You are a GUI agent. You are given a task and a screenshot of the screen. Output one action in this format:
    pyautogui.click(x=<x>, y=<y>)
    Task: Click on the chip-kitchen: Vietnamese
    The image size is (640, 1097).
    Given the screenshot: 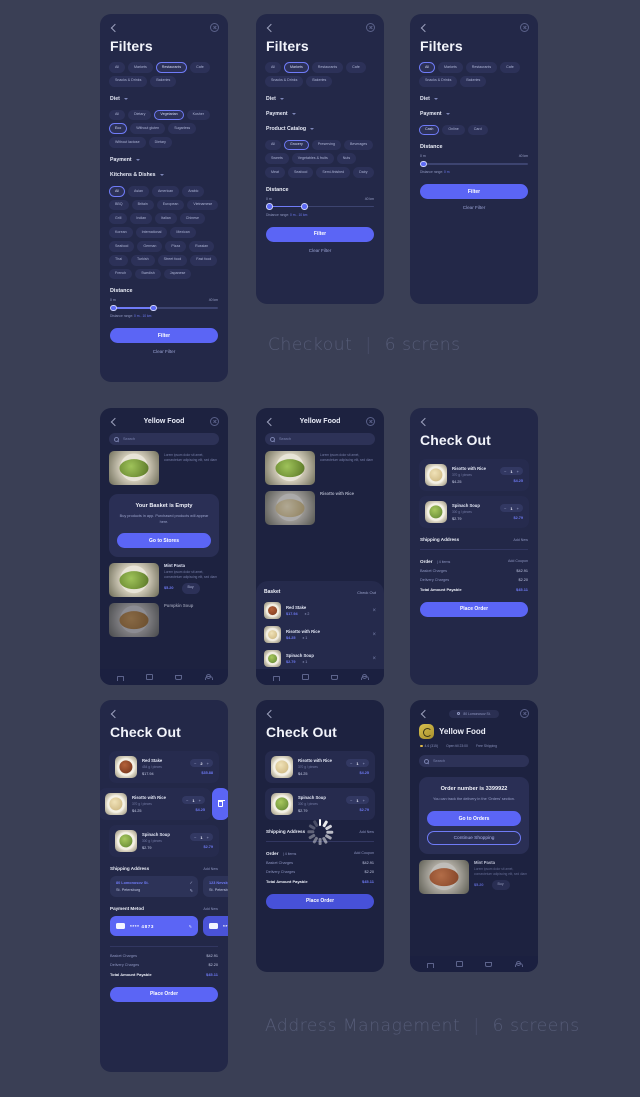 What is the action you would take?
    pyautogui.click(x=203, y=205)
    